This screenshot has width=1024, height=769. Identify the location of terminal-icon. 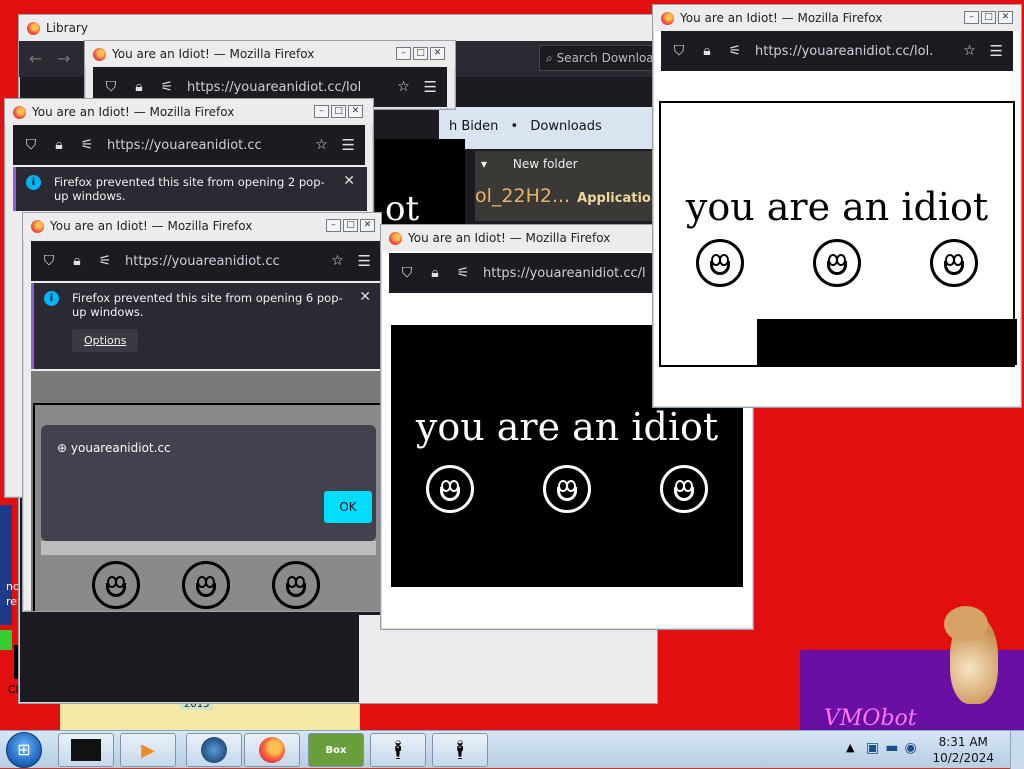
(86, 750).